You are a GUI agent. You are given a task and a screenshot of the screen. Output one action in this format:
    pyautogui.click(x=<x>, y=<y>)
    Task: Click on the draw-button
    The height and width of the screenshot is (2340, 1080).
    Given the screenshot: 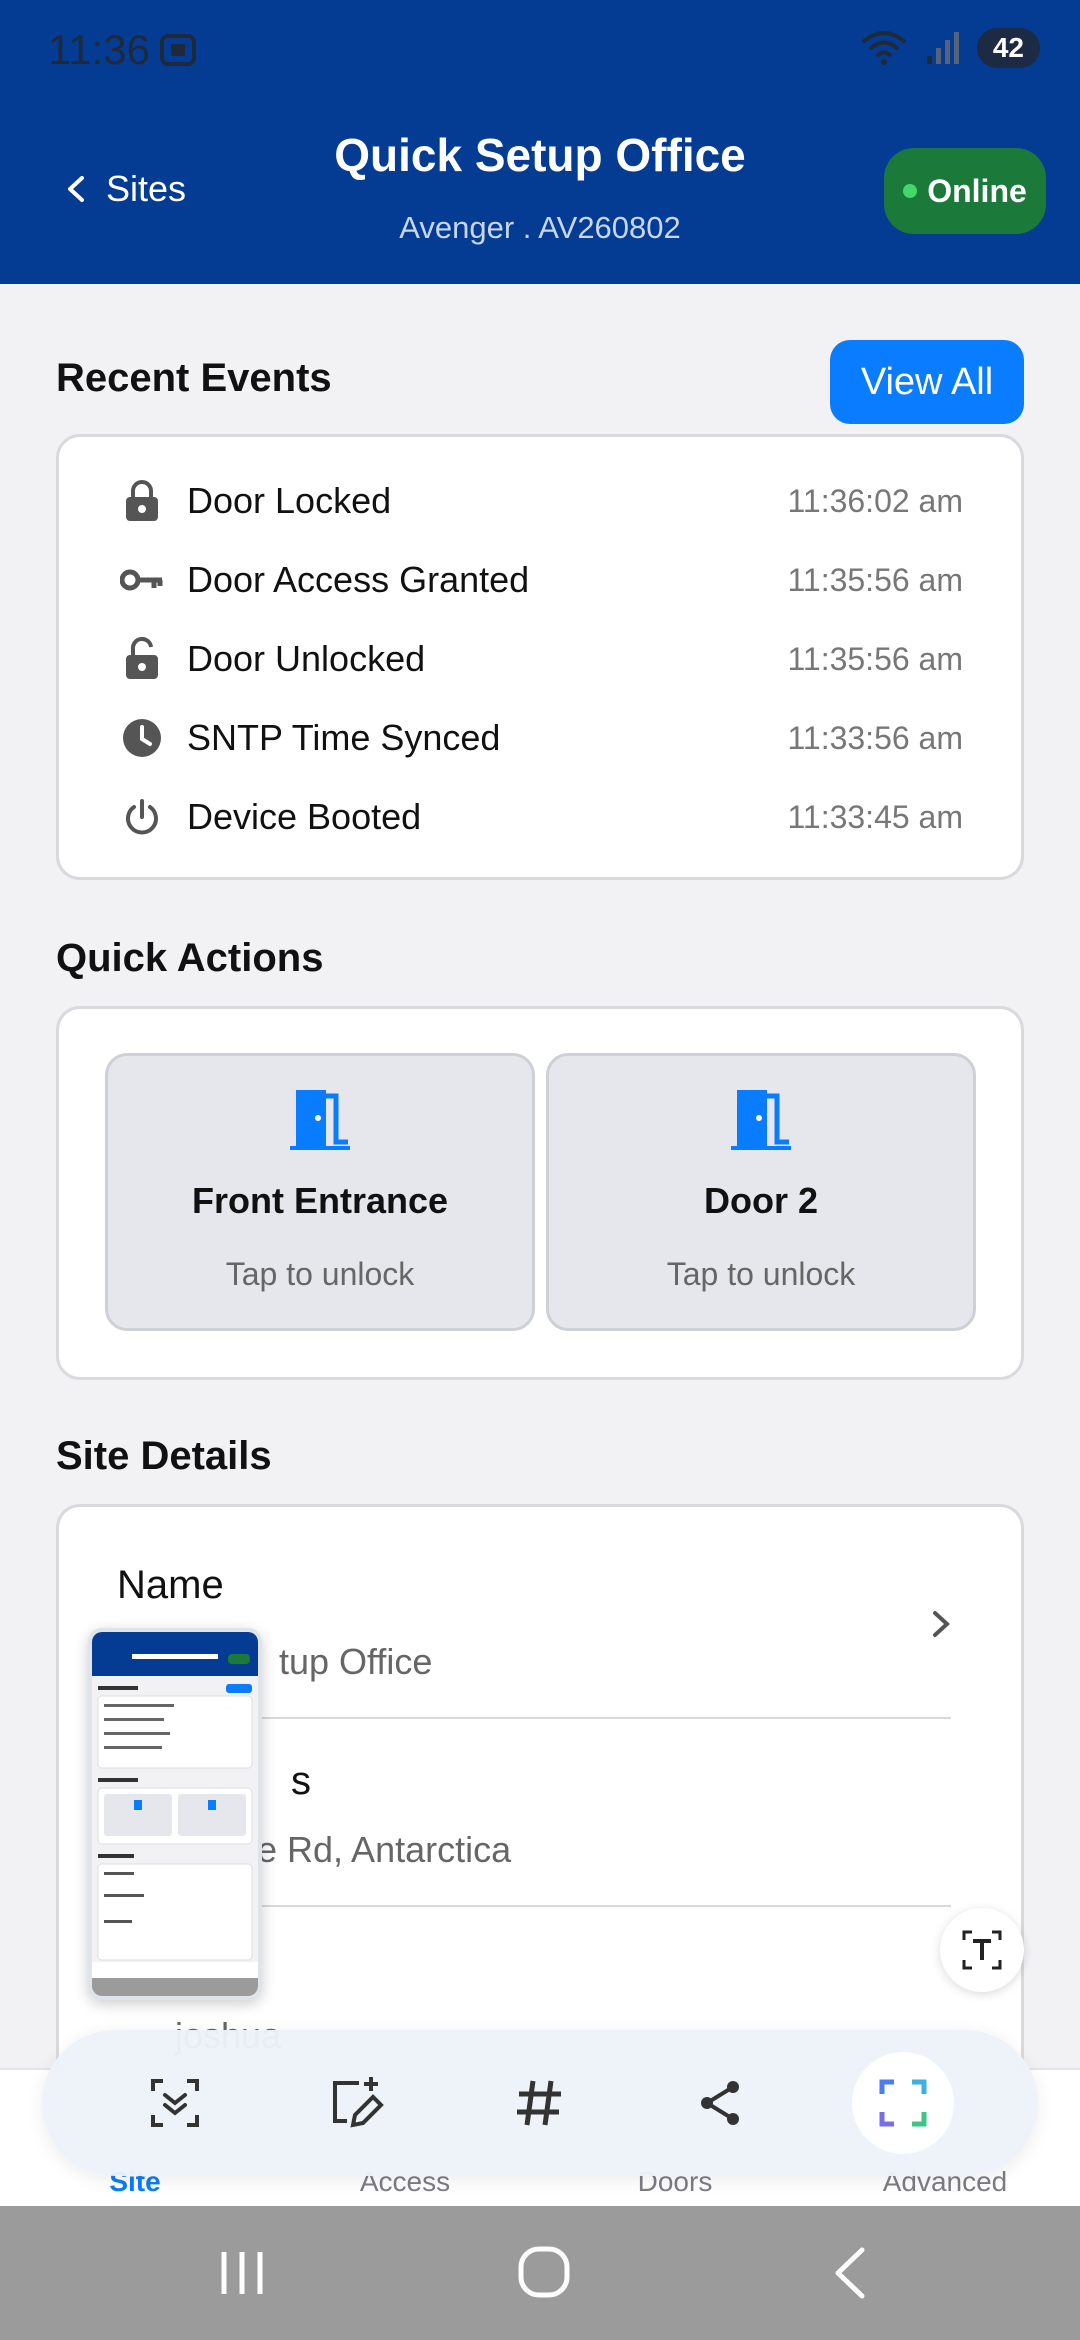 What is the action you would take?
    pyautogui.click(x=357, y=2103)
    